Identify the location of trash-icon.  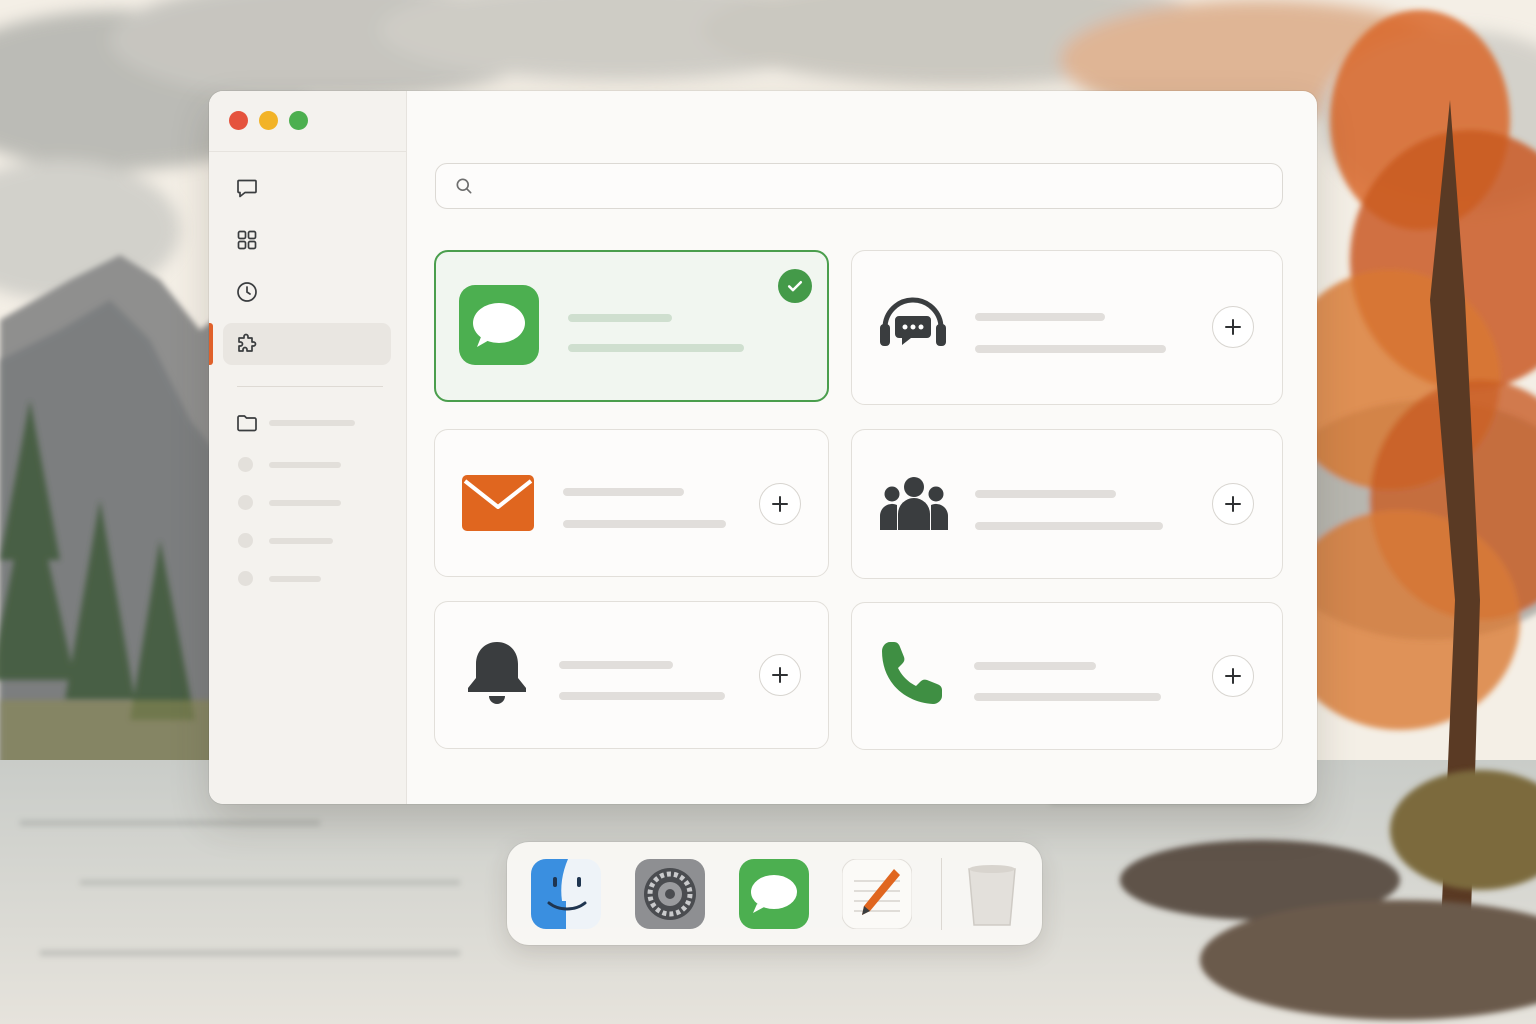
(992, 894).